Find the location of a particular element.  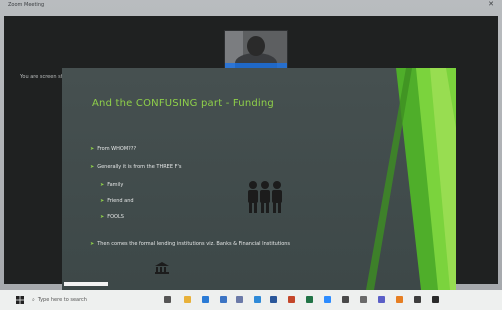

slide-title: And the CONFUSING part - Funding is located at coordinates (183, 103).